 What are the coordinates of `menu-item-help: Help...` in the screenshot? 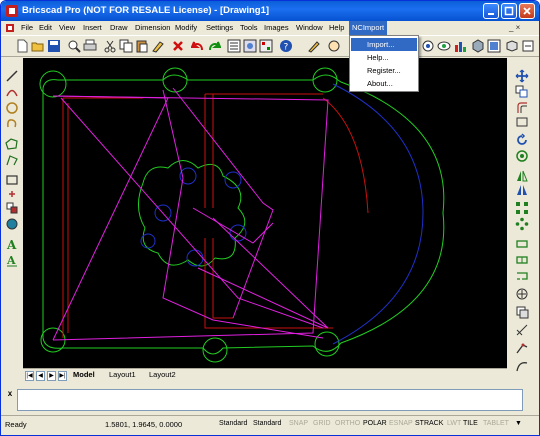 It's located at (384, 57).